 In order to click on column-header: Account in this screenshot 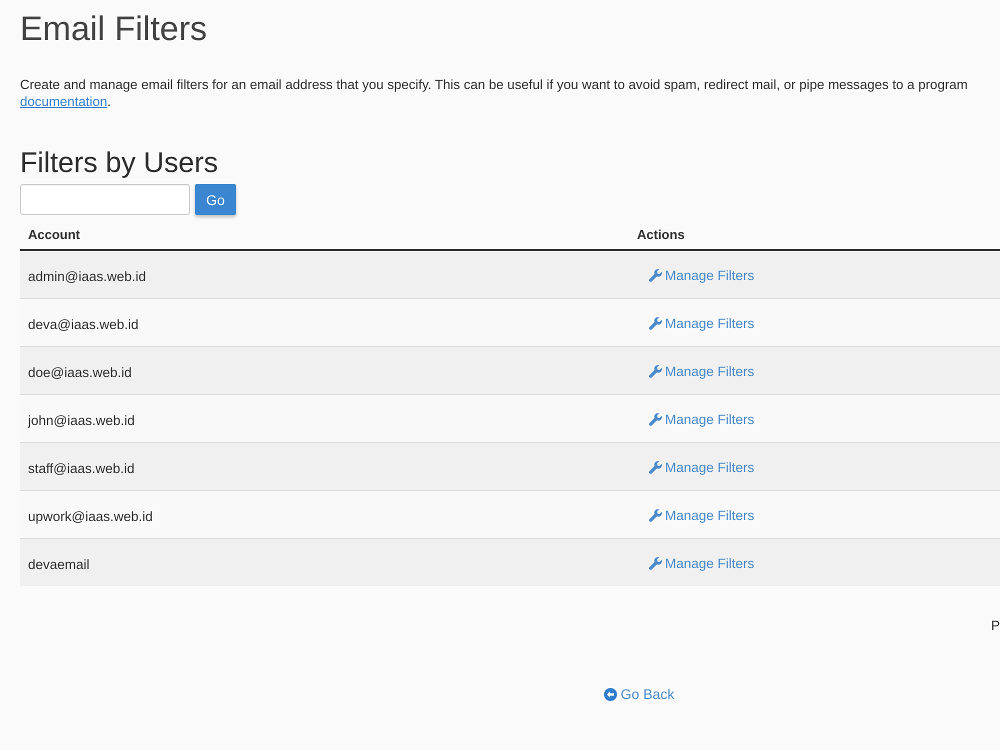, I will do `click(53, 234)`.